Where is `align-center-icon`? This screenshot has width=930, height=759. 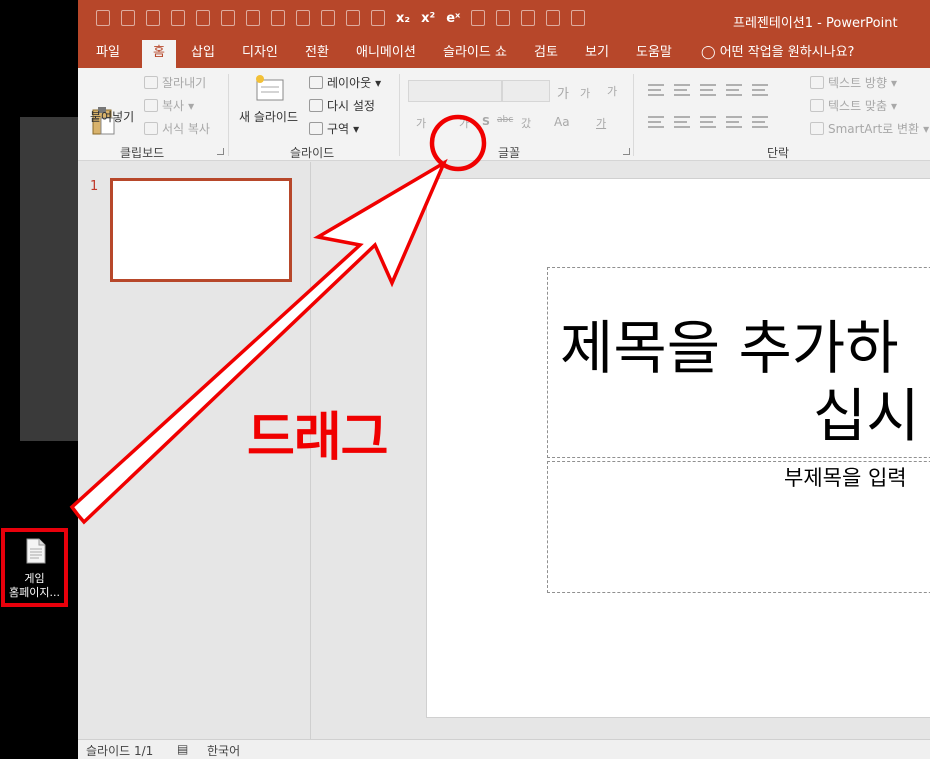 align-center-icon is located at coordinates (682, 122).